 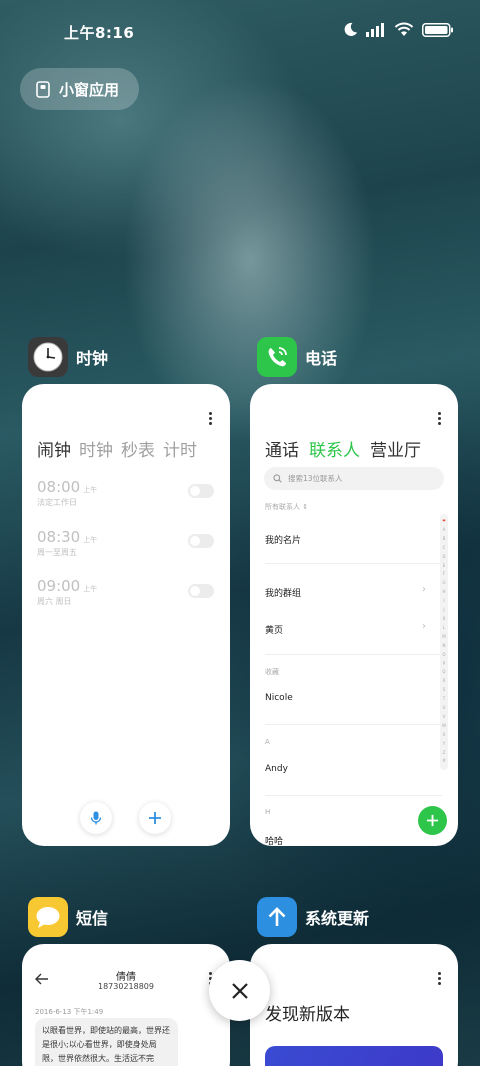 What do you see at coordinates (68, 917) in the screenshot?
I see `sms-app-header: 短信` at bounding box center [68, 917].